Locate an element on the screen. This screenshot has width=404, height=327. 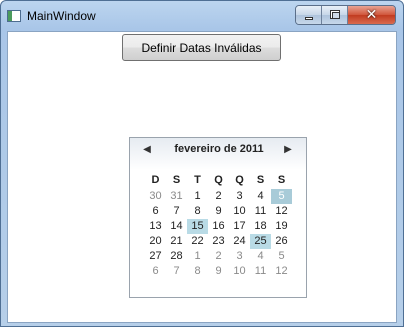
close-icon: ✕ is located at coordinates (371, 15).